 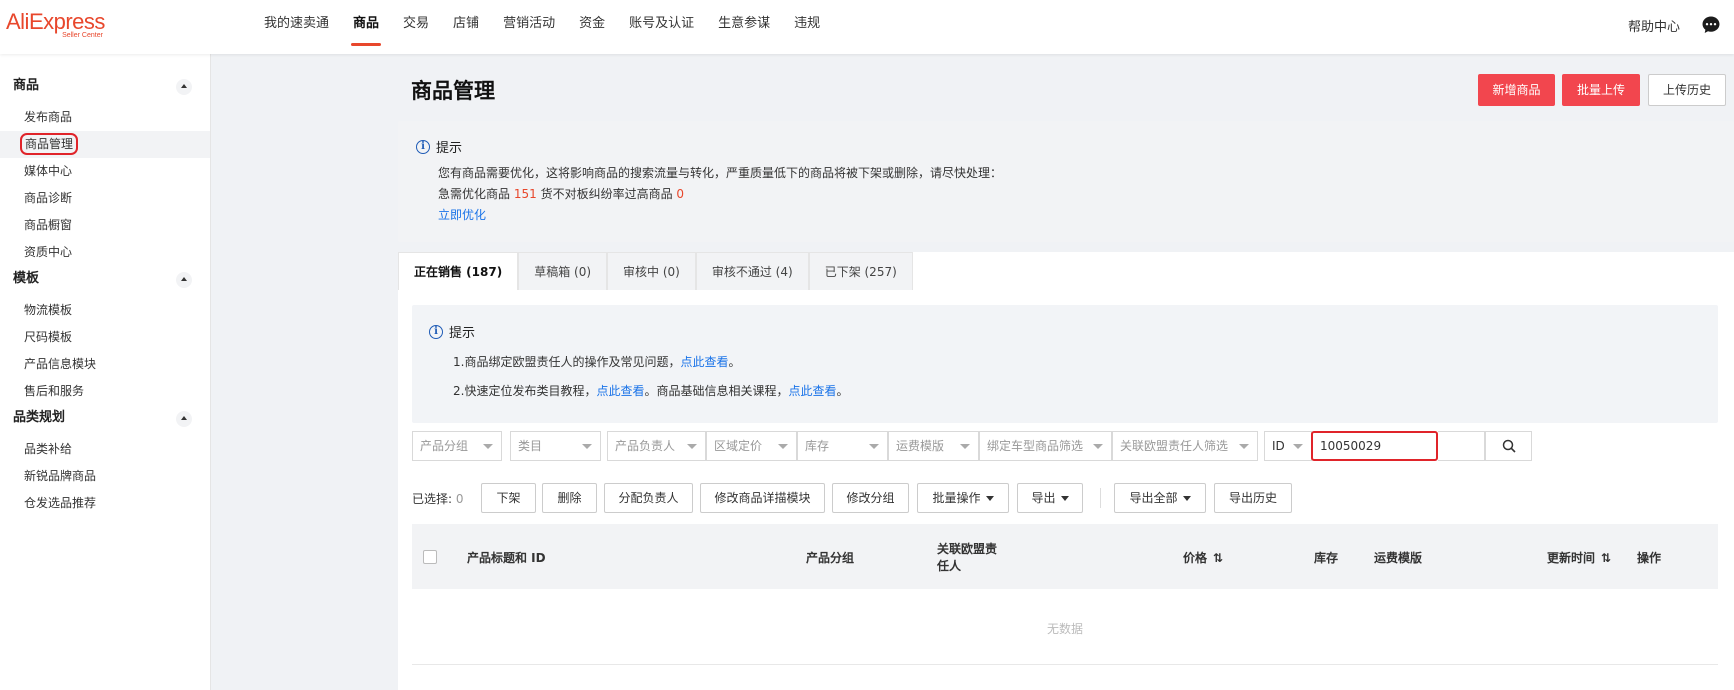 I want to click on column-eu-representative: 关联欧盟责 任人, so click(x=967, y=557).